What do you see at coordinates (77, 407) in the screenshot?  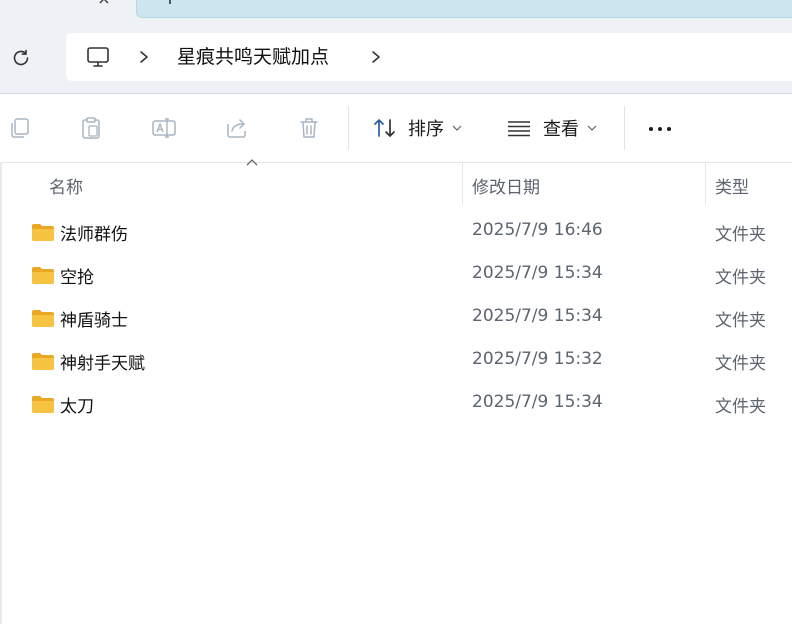 I see `file-name: 太刀` at bounding box center [77, 407].